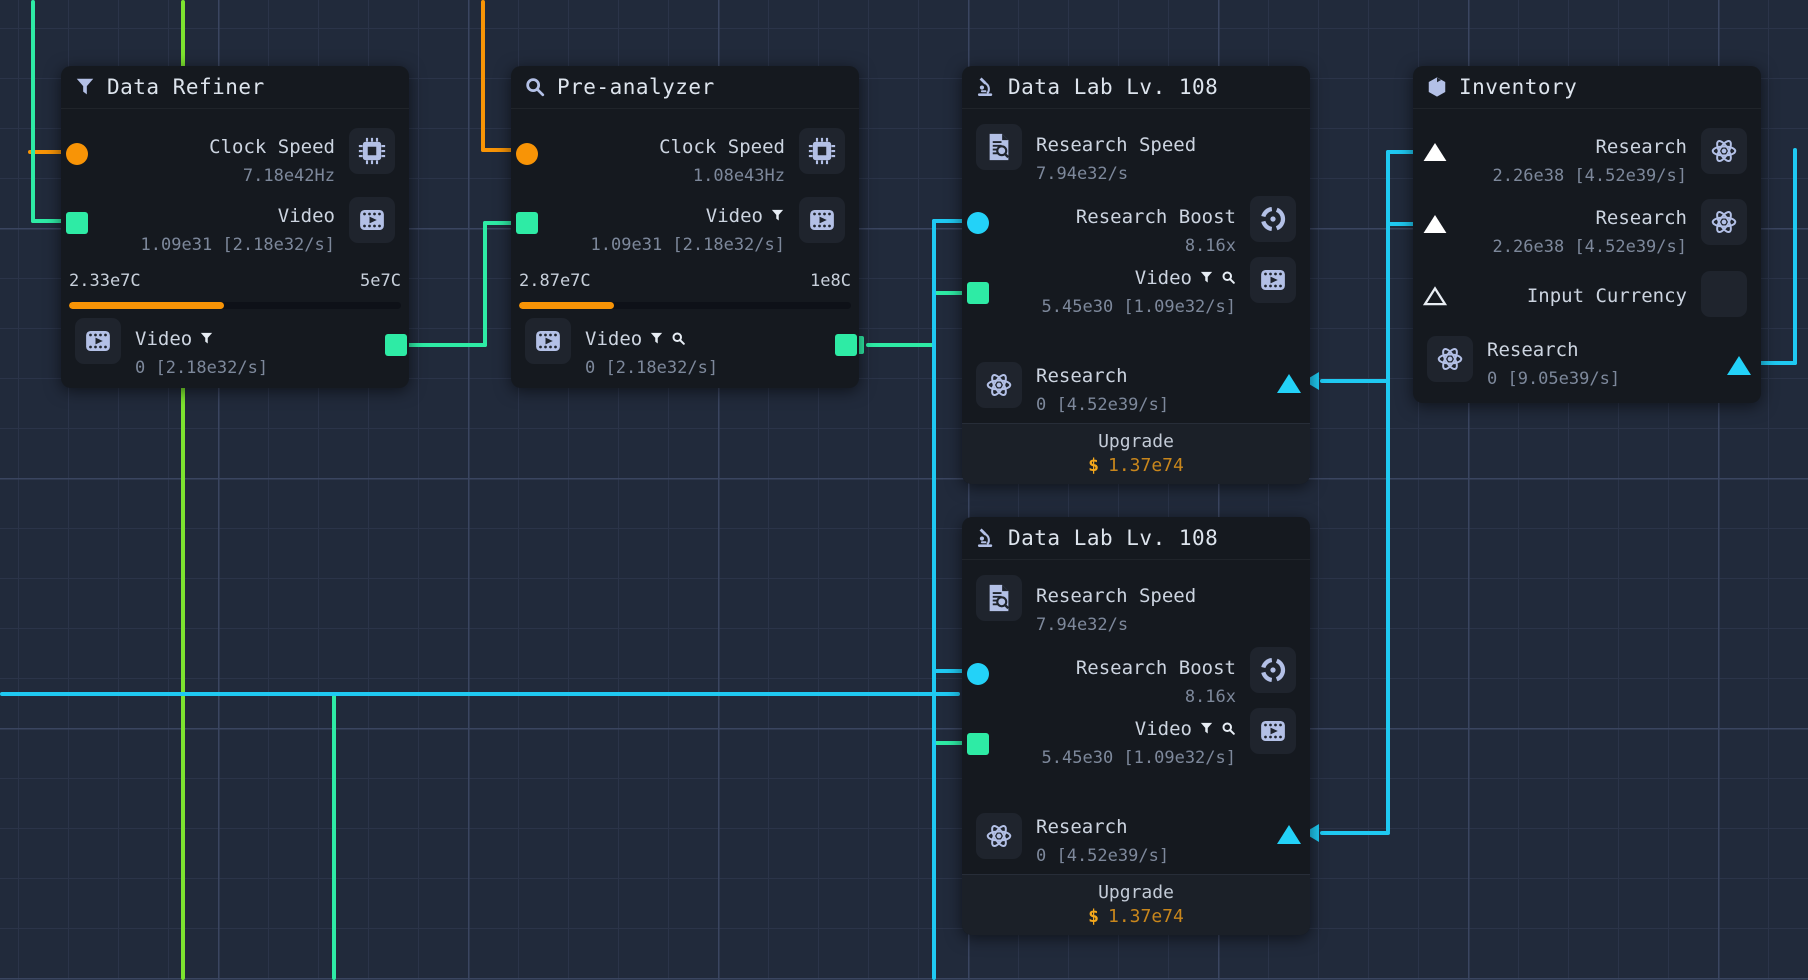 The height and width of the screenshot is (980, 1808). What do you see at coordinates (235, 305) in the screenshot?
I see `progress-bar` at bounding box center [235, 305].